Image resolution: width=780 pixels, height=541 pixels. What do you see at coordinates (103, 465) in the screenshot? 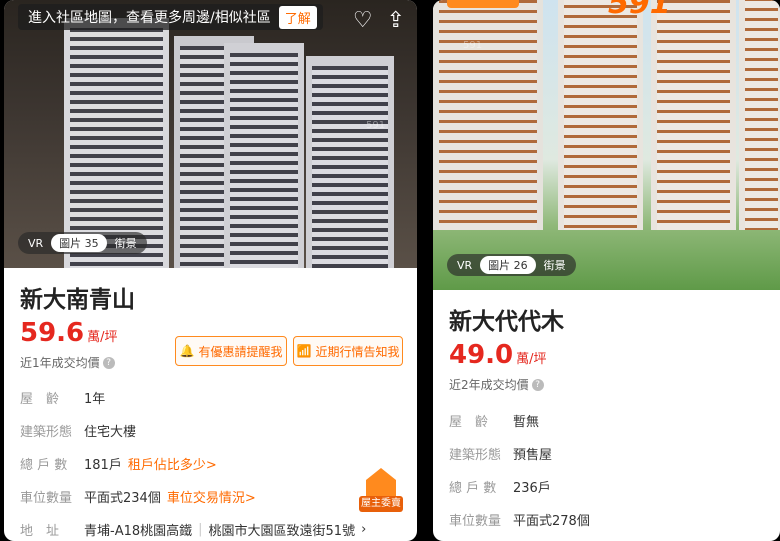
I see `attr-value: 181戶` at bounding box center [103, 465].